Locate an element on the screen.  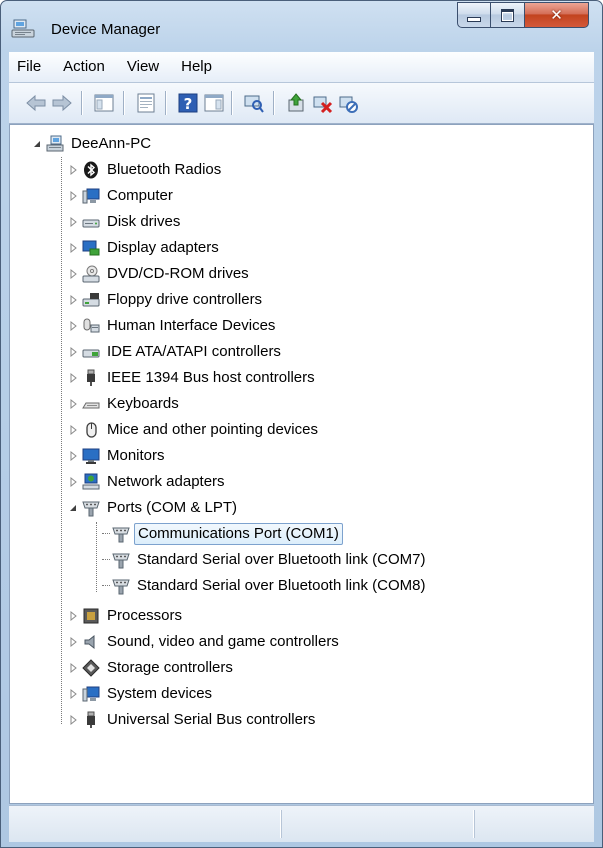
tree-item-label: Human Interface Devices is located at coordinates (191, 325).